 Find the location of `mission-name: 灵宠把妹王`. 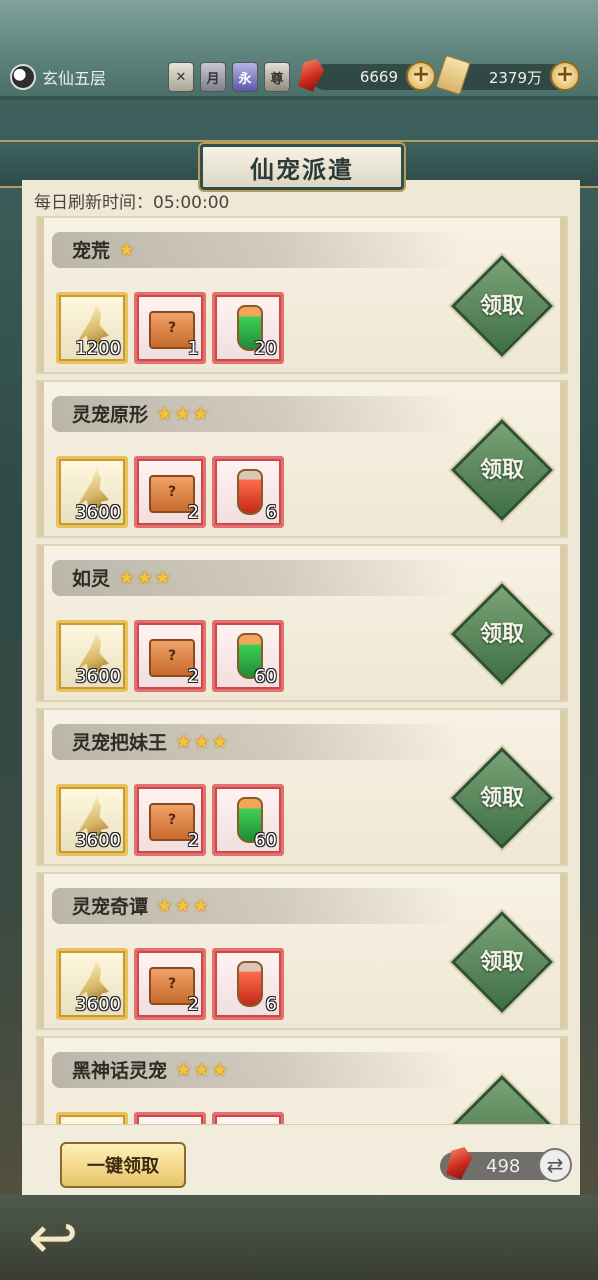

mission-name: 灵宠把妹王 is located at coordinates (120, 743).